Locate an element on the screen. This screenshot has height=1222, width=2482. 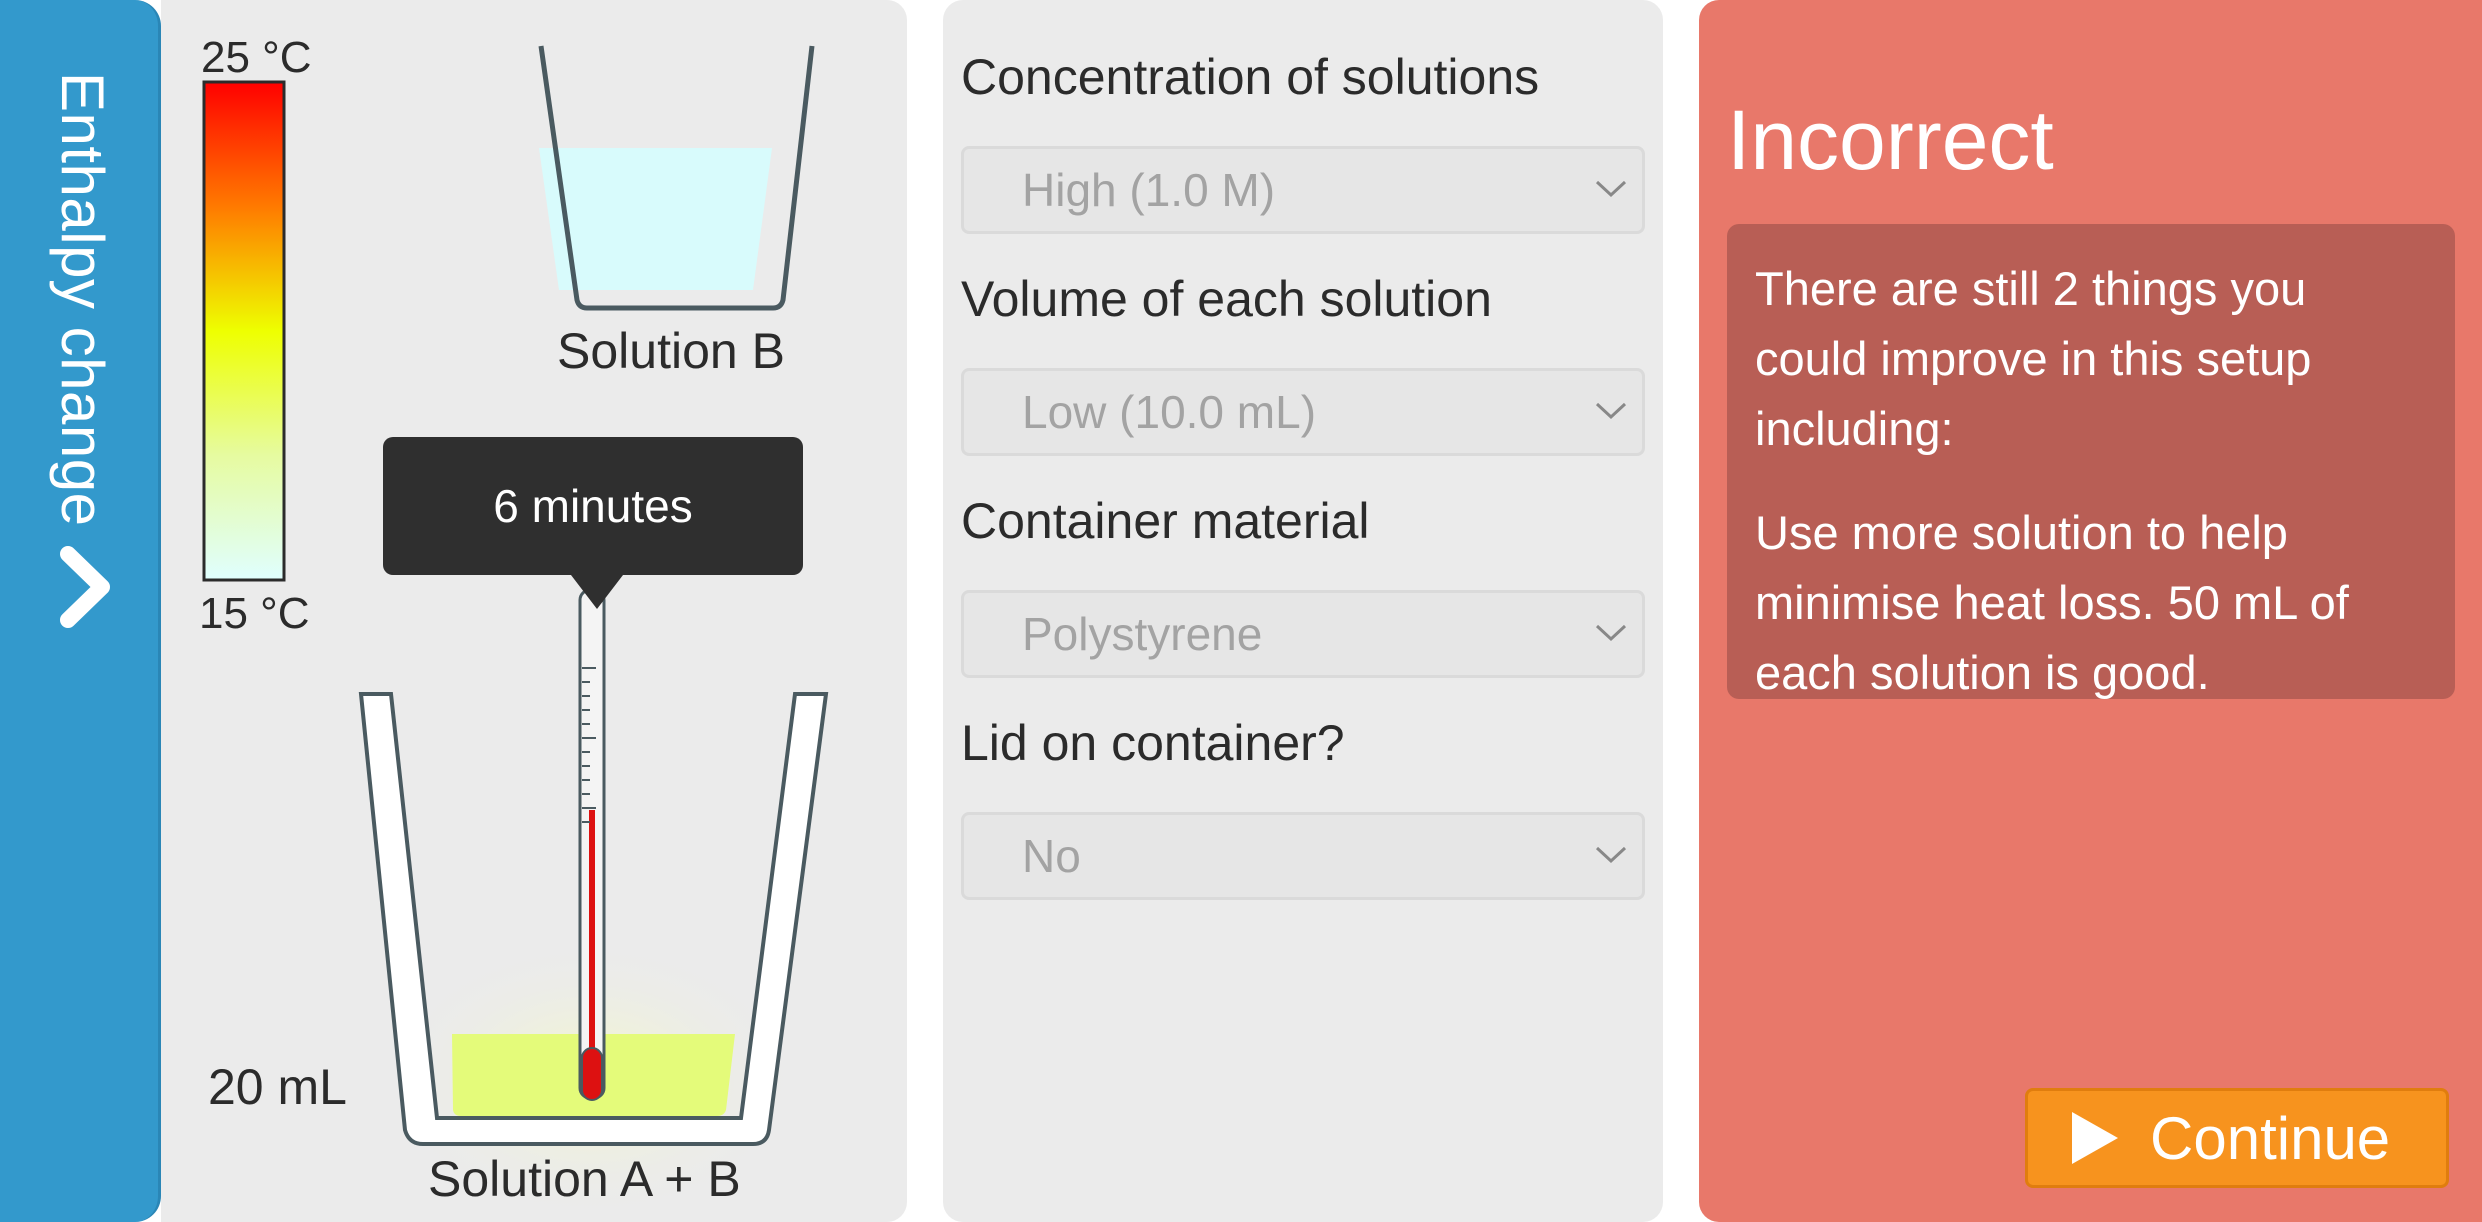
volume-select: Low (10.0 mL) is located at coordinates (1303, 412).